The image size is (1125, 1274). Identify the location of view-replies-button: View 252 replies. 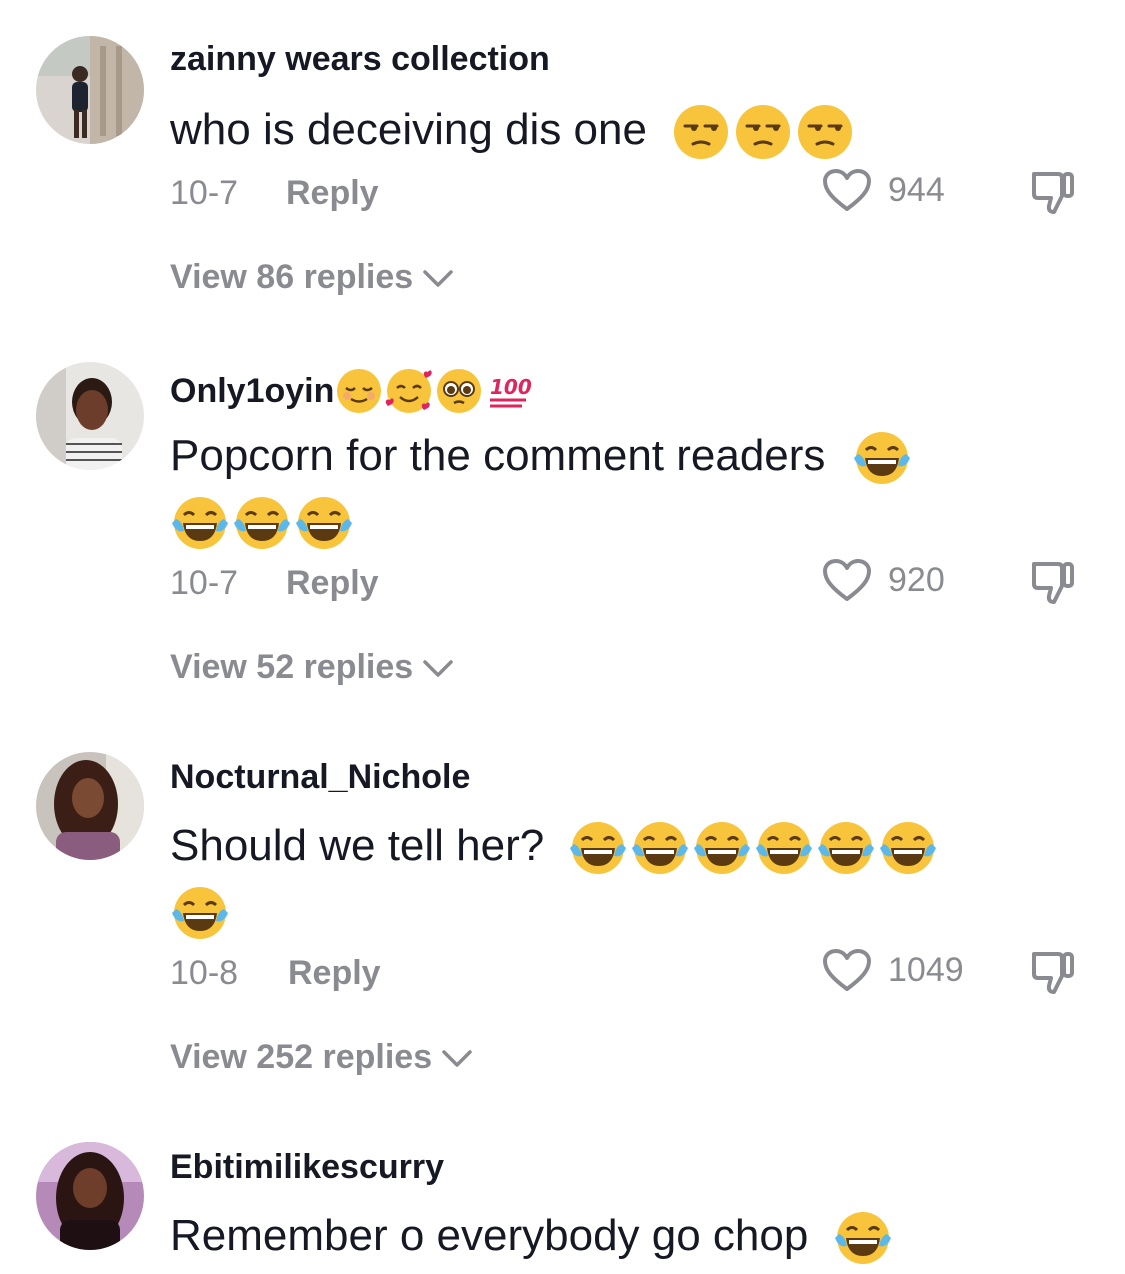
(322, 1057).